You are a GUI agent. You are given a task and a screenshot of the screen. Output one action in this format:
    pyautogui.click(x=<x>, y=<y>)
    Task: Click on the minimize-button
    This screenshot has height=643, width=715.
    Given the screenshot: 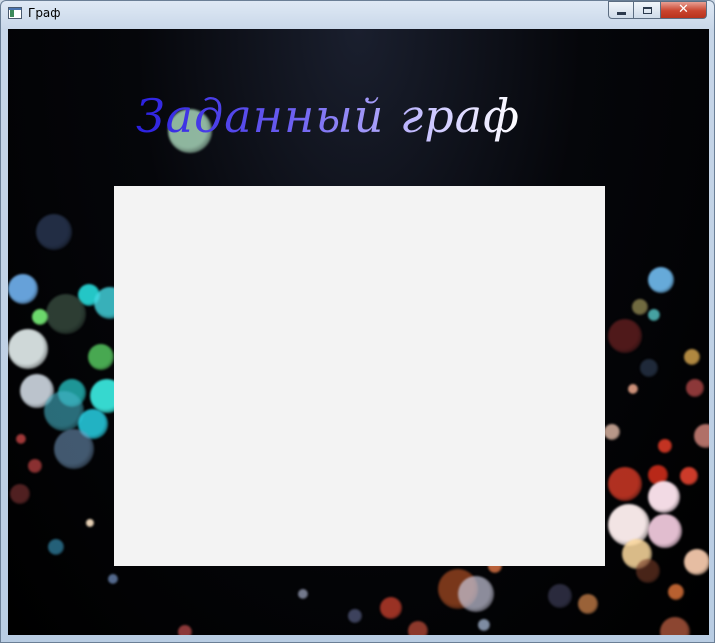 What is the action you would take?
    pyautogui.click(x=621, y=10)
    